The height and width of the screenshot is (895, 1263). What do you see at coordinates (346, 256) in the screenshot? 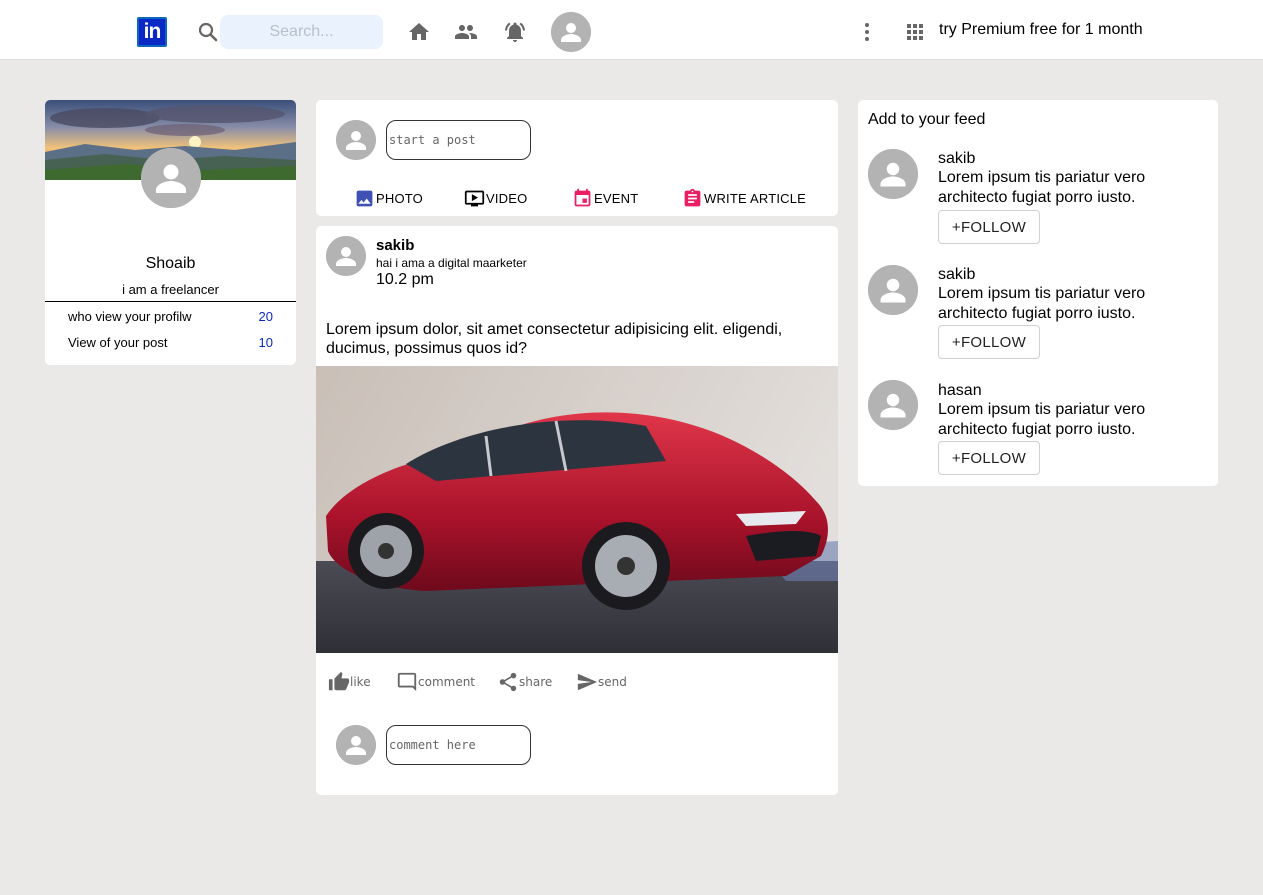
I see `post-author-avatar` at bounding box center [346, 256].